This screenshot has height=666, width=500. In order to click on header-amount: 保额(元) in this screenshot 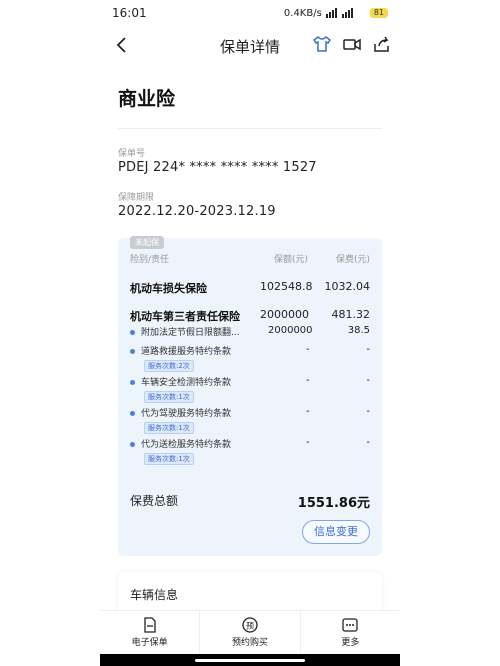, I will do `click(291, 260)`.